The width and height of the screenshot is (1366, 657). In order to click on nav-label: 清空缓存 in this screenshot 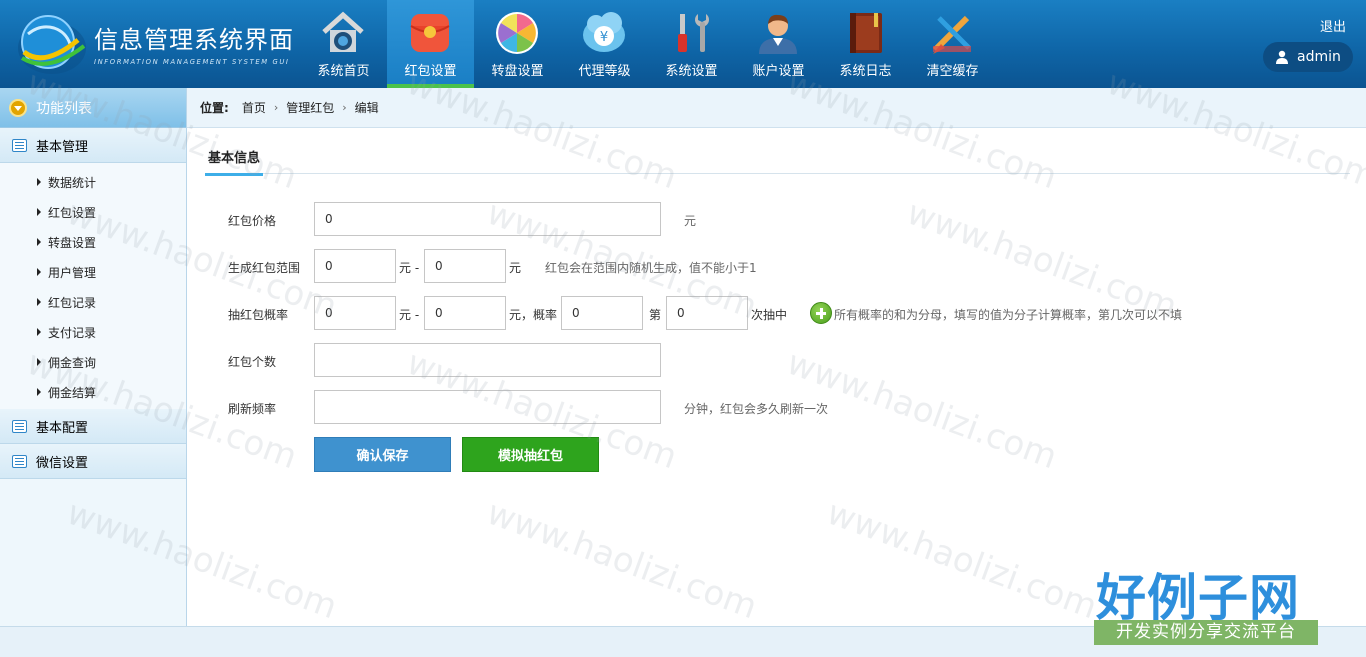, I will do `click(952, 71)`.